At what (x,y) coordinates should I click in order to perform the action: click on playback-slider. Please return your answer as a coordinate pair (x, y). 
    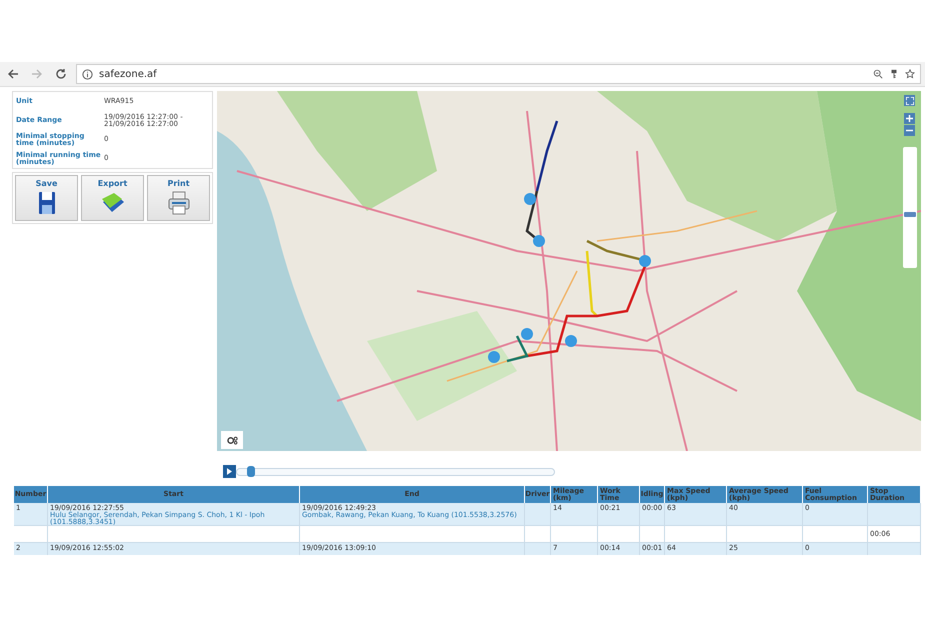
    Looking at the image, I should click on (395, 472).